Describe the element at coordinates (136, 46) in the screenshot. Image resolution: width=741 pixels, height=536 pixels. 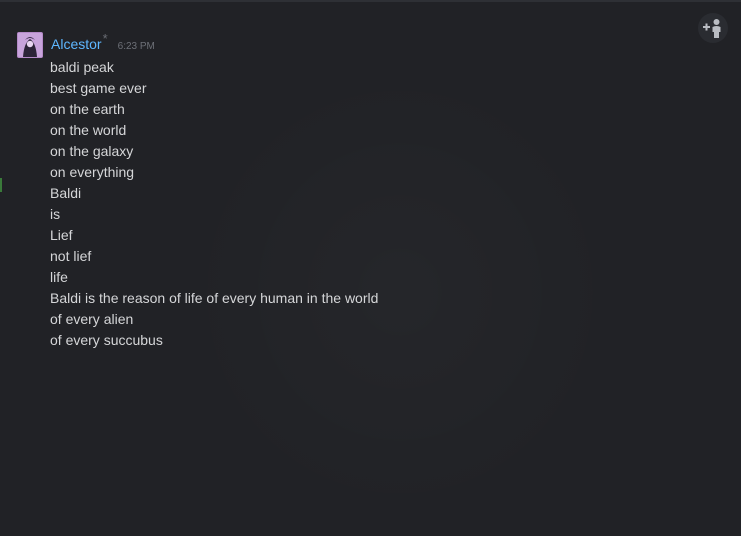
I see `timestamp: 6:23 PM` at that location.